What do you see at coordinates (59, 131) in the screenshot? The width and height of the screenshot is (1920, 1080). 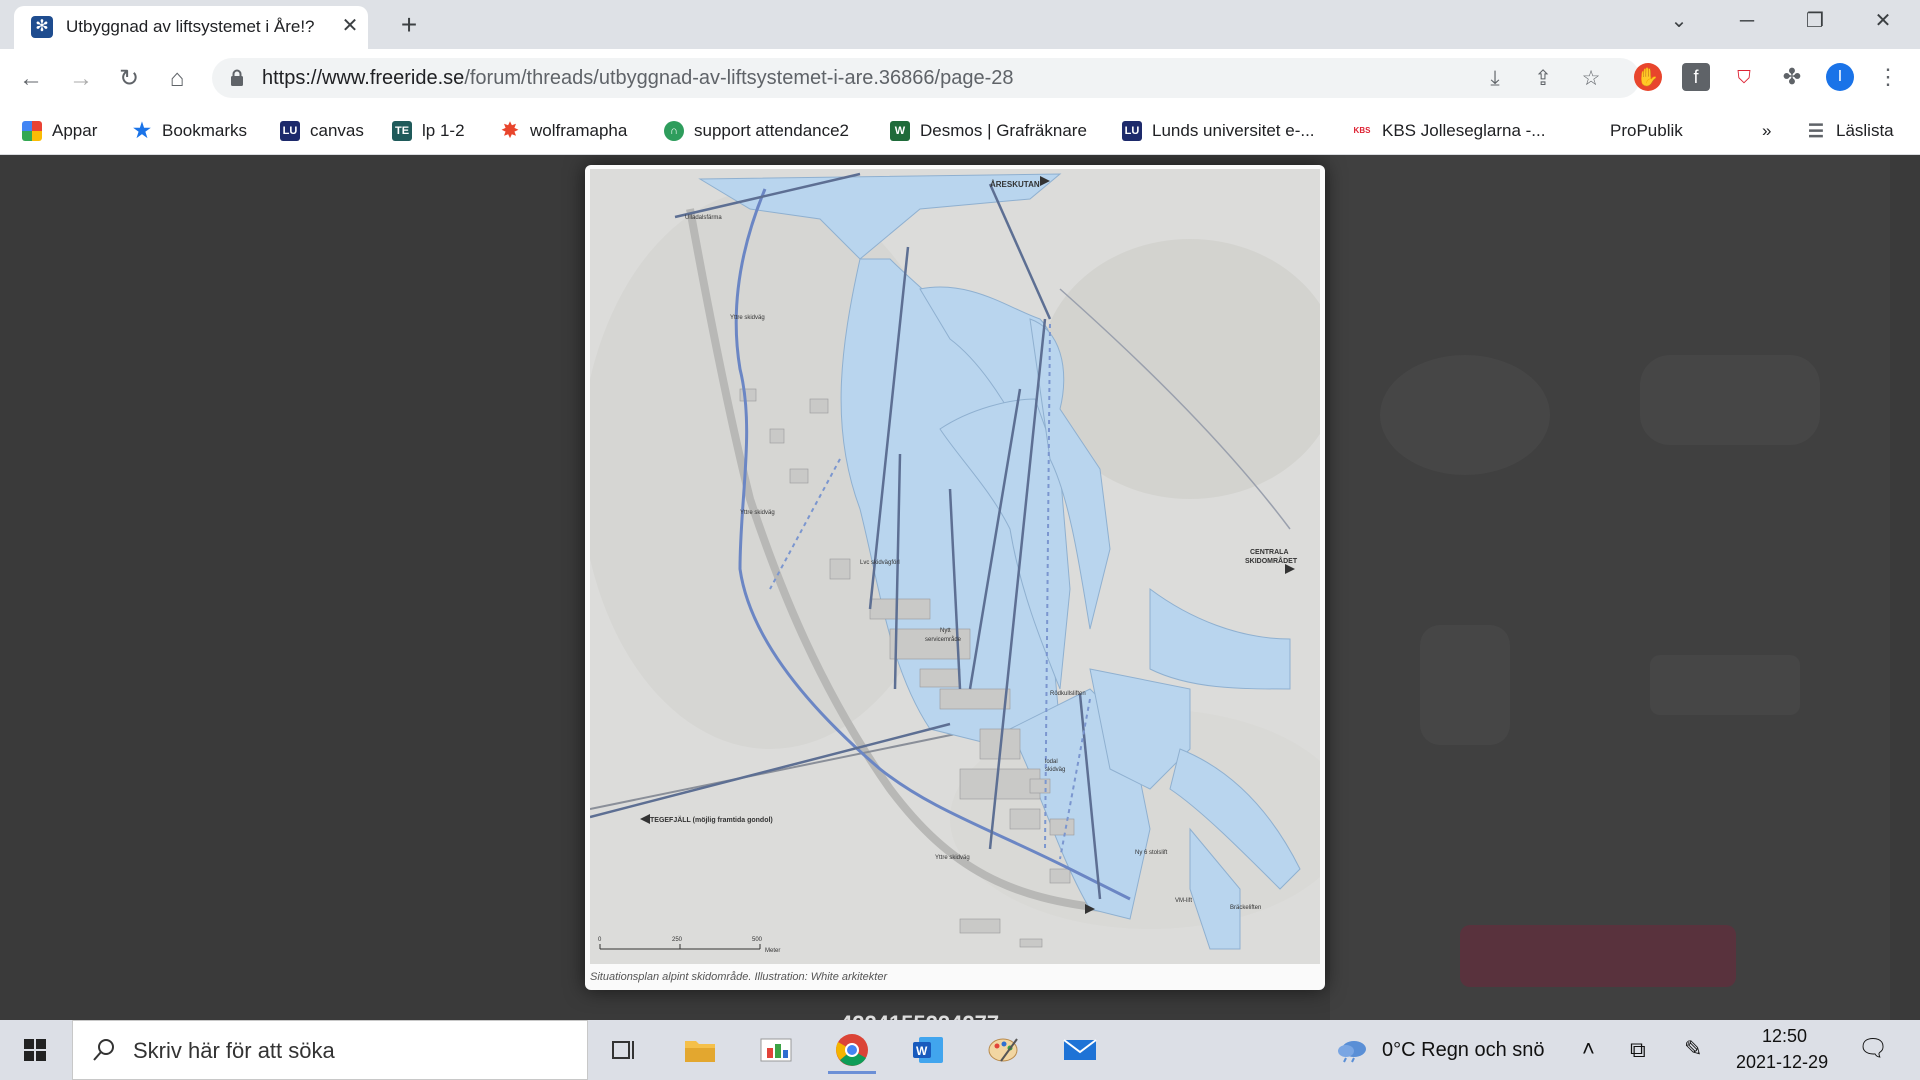 I see `bookmark-appar: Appar` at bounding box center [59, 131].